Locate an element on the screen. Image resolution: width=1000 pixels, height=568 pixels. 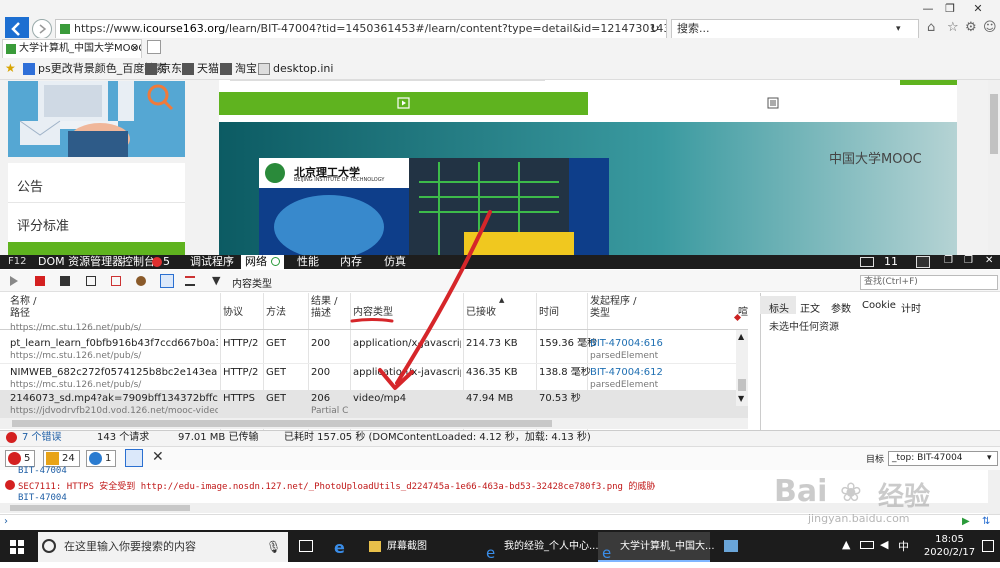
taskbar-app-screenshot: 屏幕截图 is located at coordinates (420, 547).